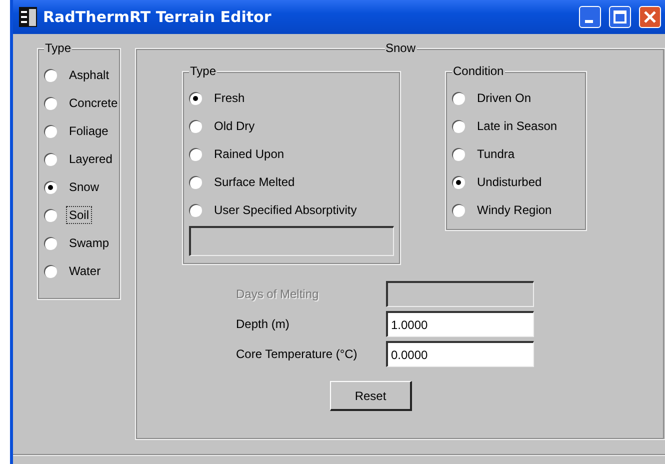 The image size is (665, 464). What do you see at coordinates (80, 159) in the screenshot?
I see `radio-option: Layered` at bounding box center [80, 159].